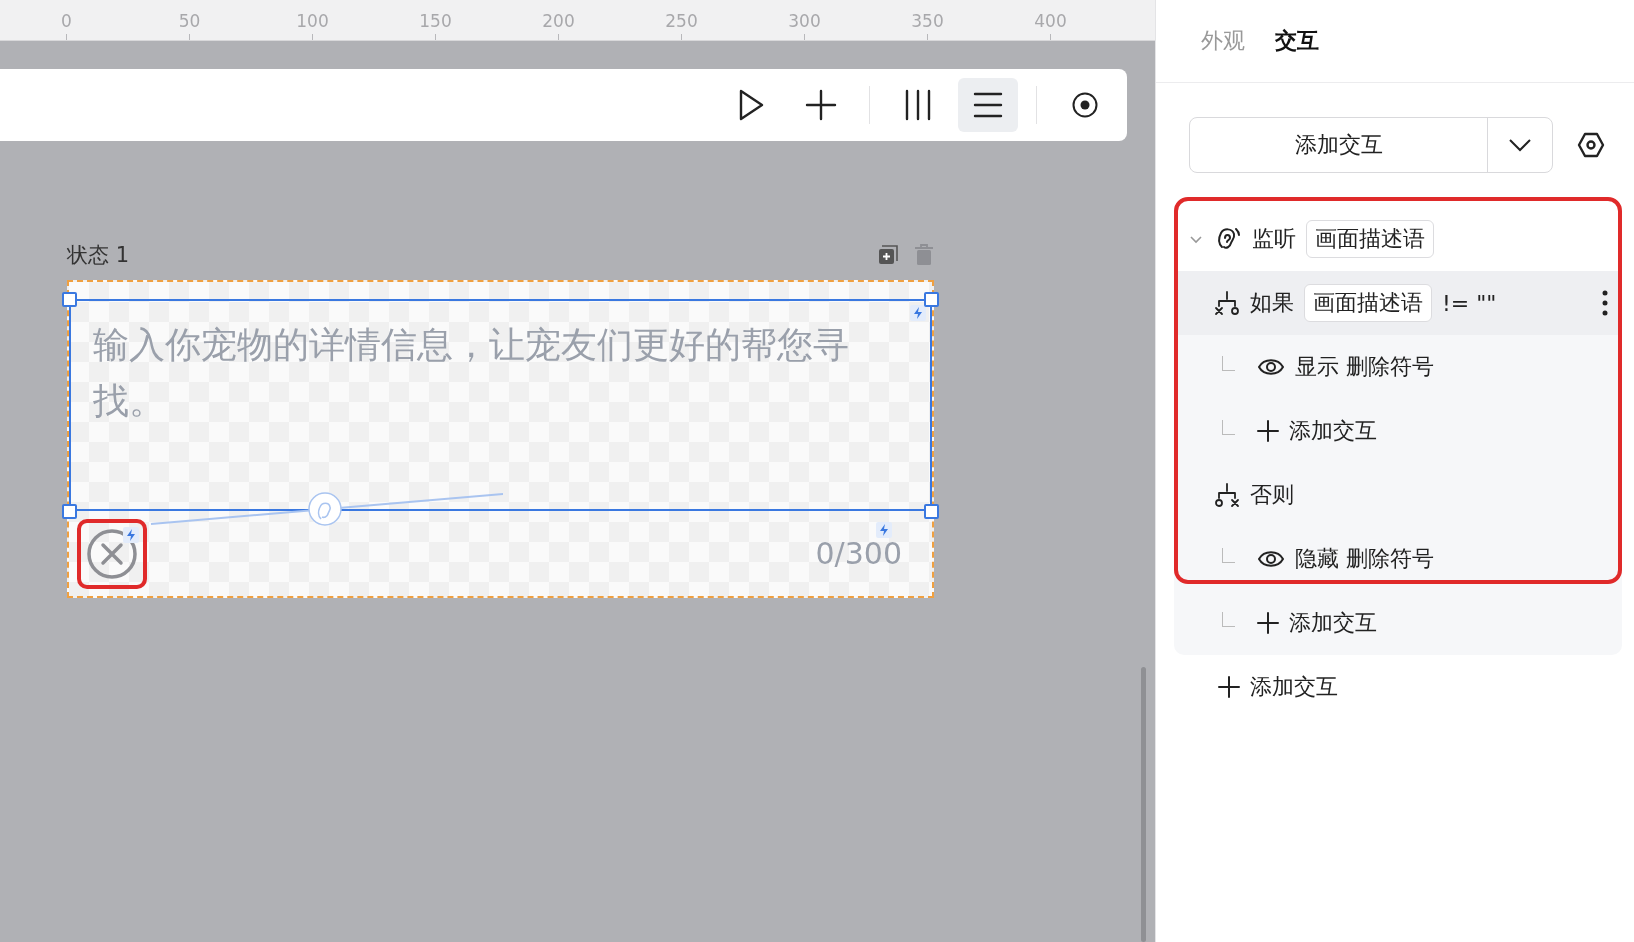 This screenshot has width=1634, height=942. I want to click on rows-icon, so click(988, 105).